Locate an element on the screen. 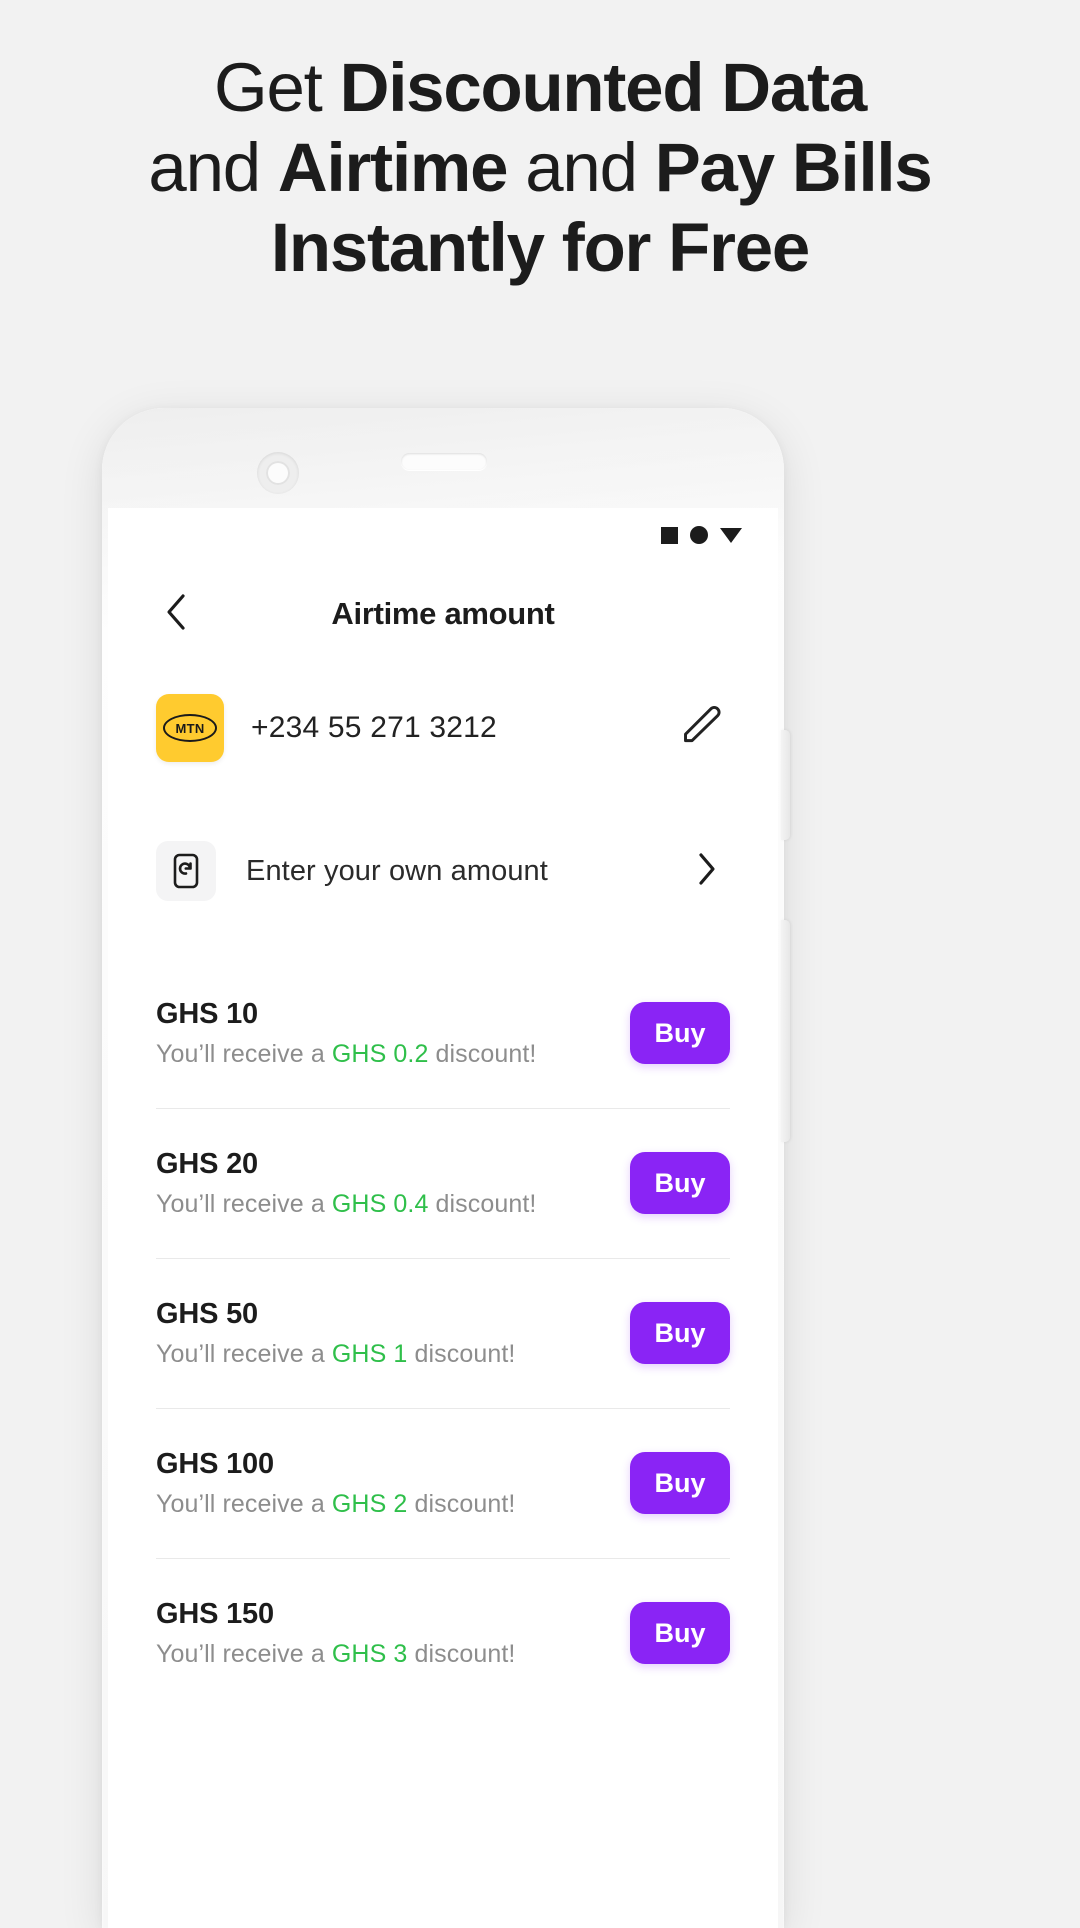 The height and width of the screenshot is (1928, 1080). denomination-amount: GHS 20 is located at coordinates (207, 1163).